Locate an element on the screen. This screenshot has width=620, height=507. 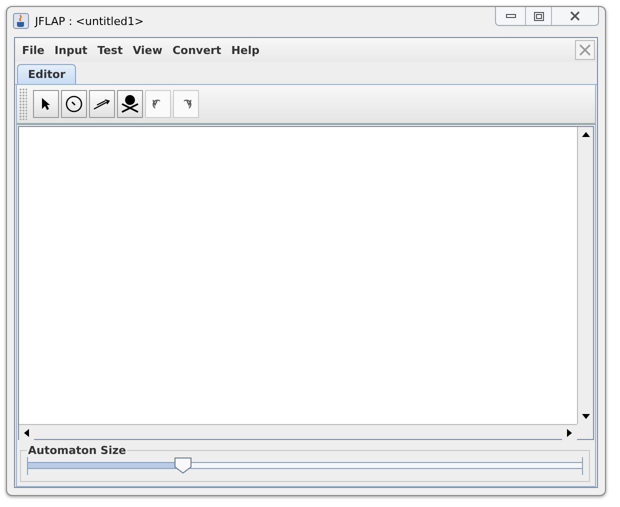
toolbar-grip is located at coordinates (23, 104).